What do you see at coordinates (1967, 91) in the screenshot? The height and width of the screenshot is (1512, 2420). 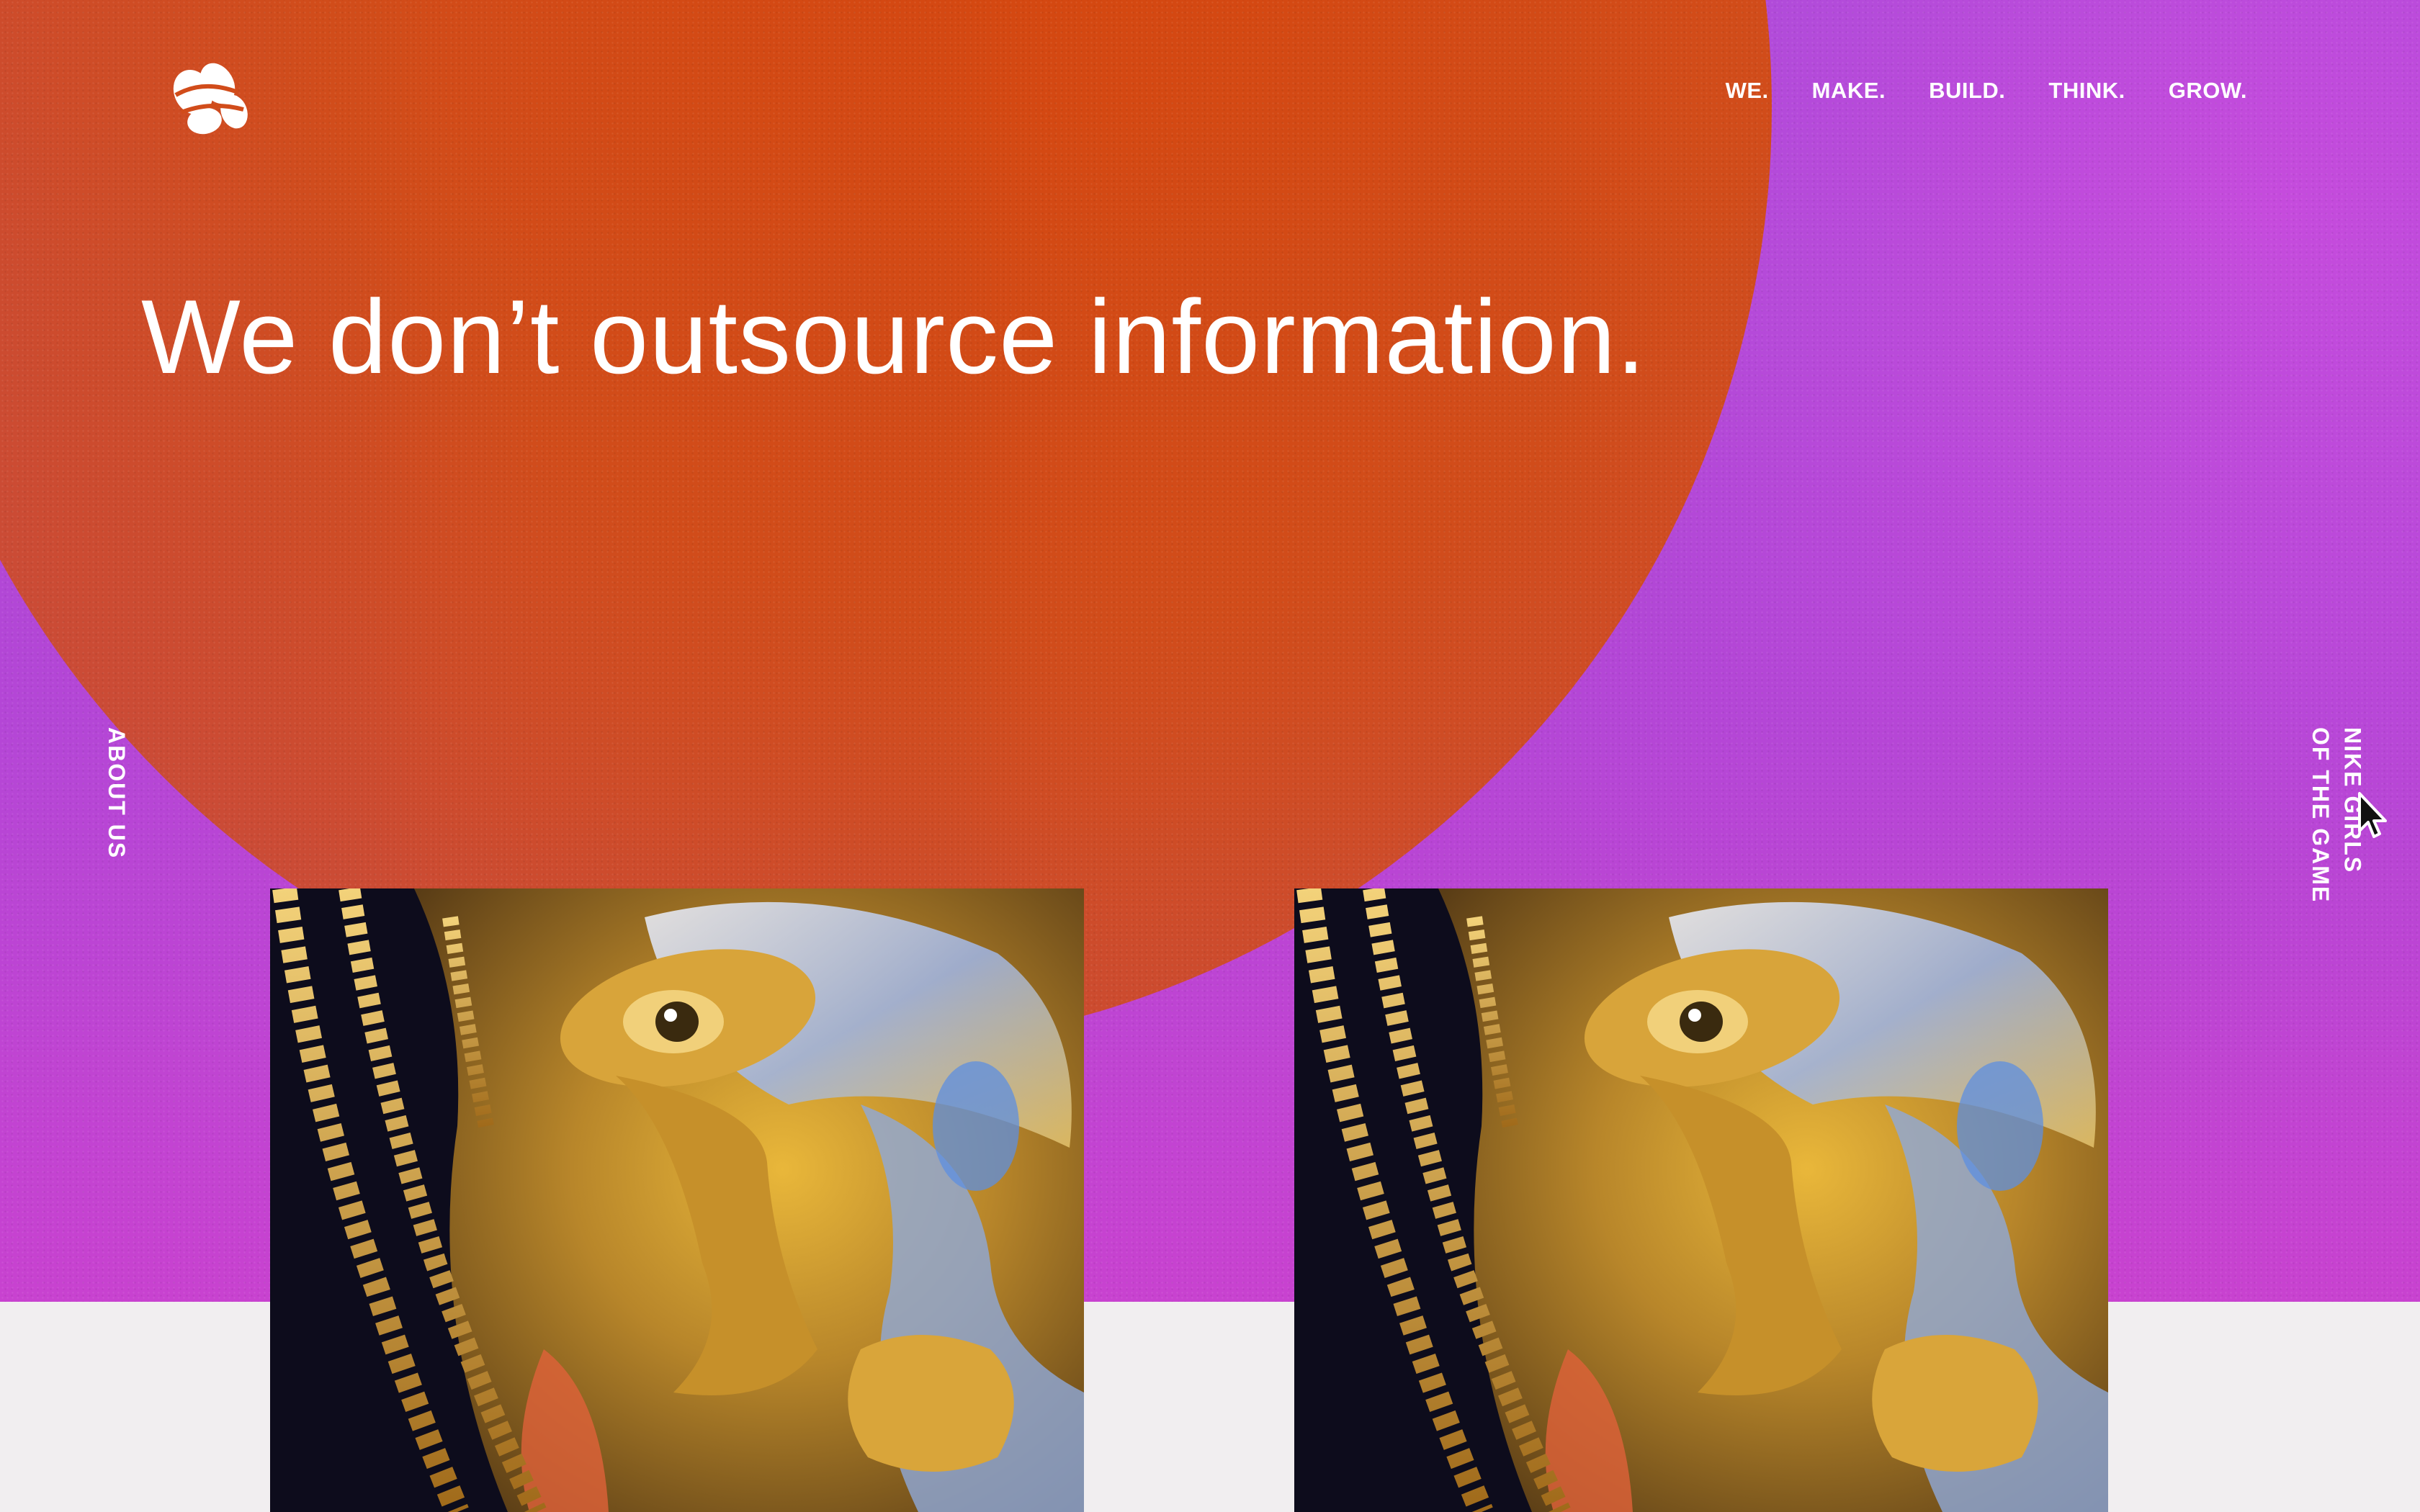 I see `nav-item-build: BUILD.` at bounding box center [1967, 91].